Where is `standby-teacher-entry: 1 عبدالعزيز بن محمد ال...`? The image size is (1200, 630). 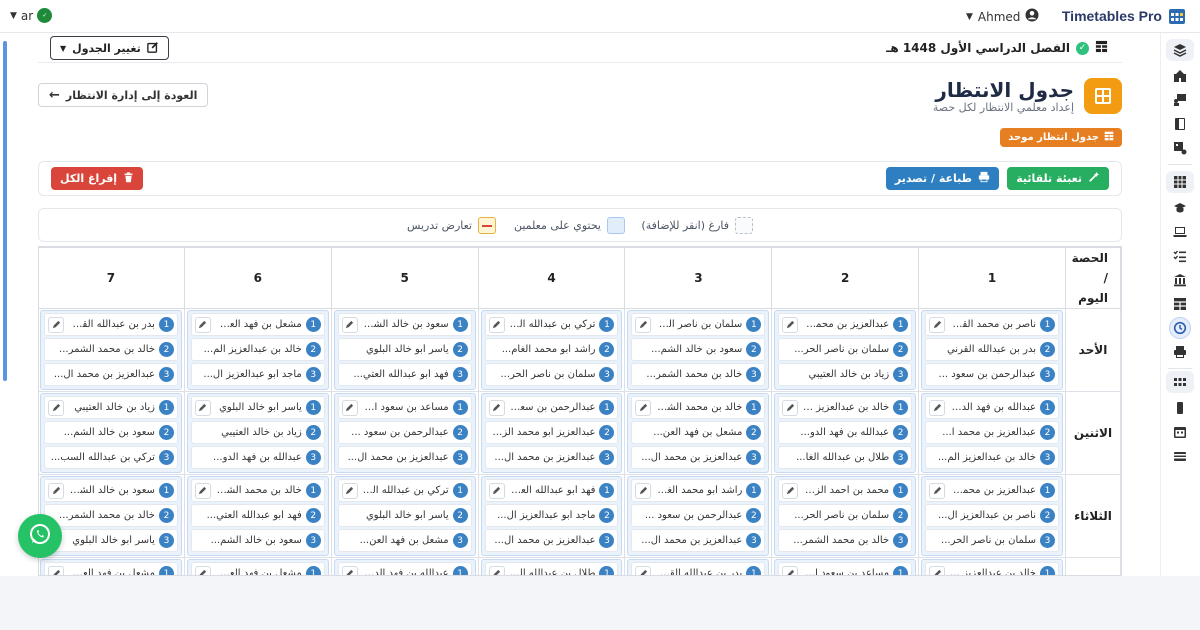
standby-teacher-entry: 1 عبدالعزيز بن محمد ال... is located at coordinates (992, 490).